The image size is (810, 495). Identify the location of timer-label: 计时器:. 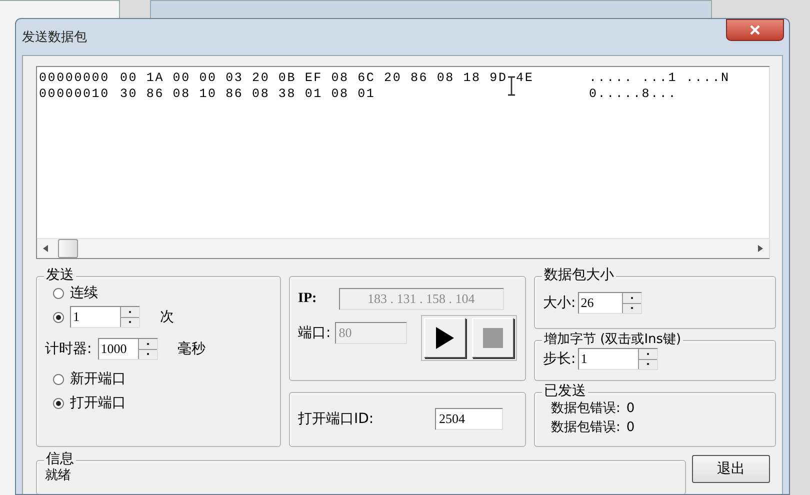
(68, 349).